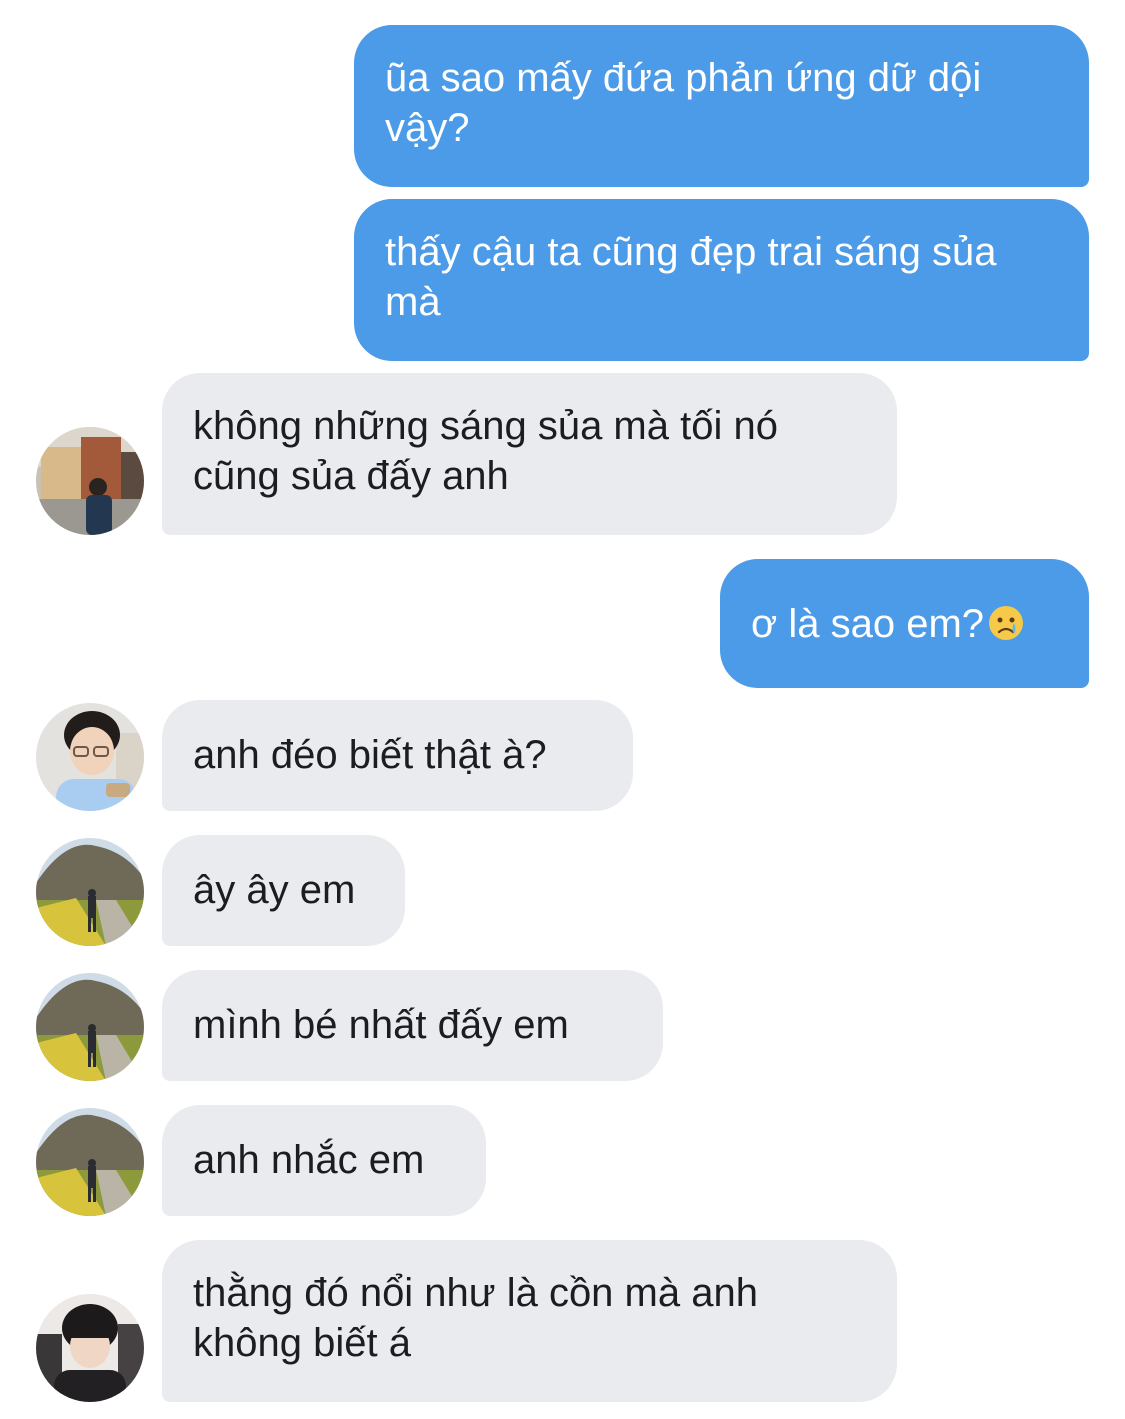 Image resolution: width=1125 pixels, height=1419 pixels. Describe the element at coordinates (309, 1160) in the screenshot. I see `message-text: anh nhắc em` at that location.